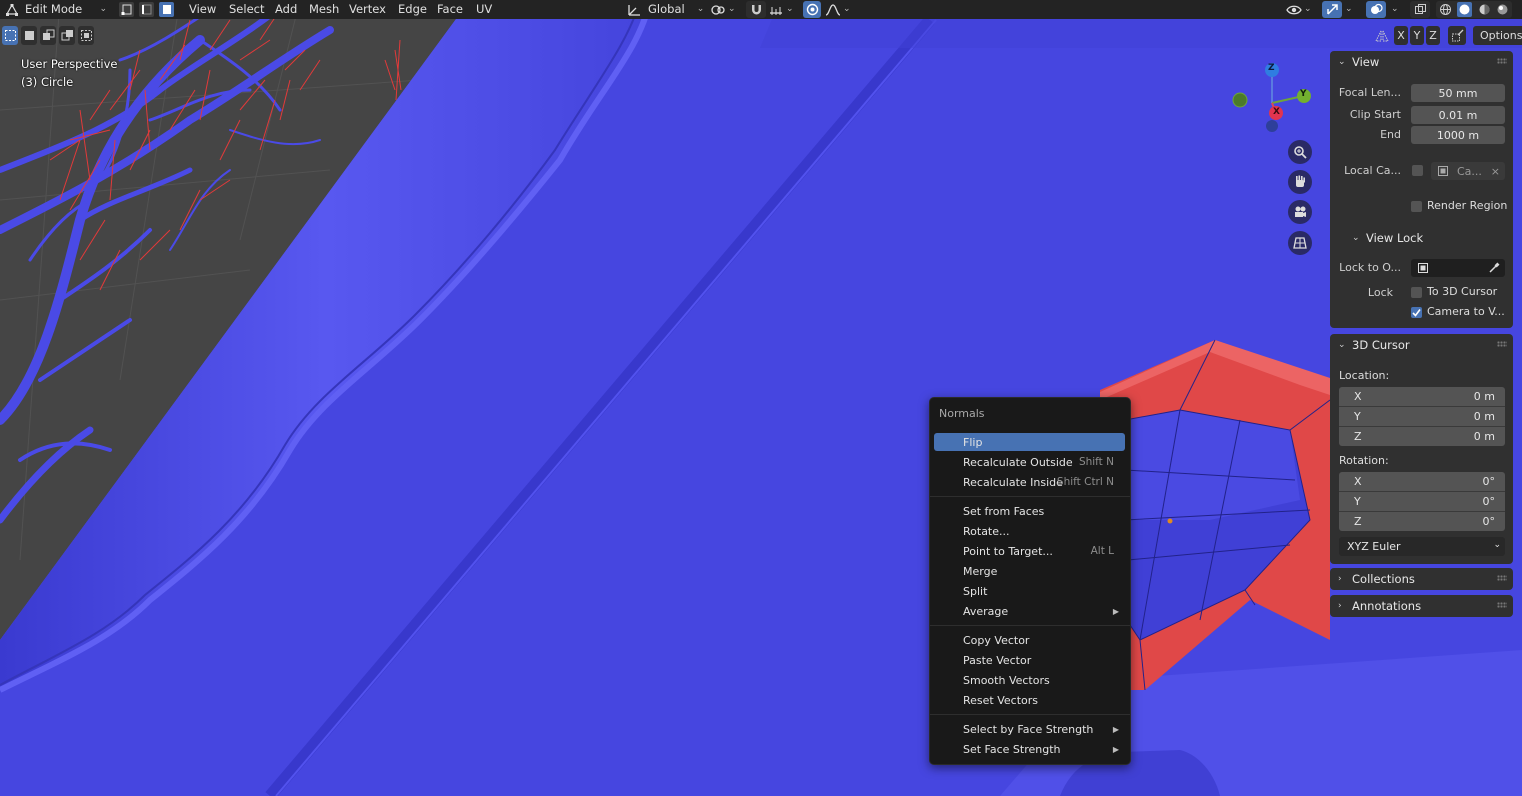 This screenshot has height=796, width=1522. I want to click on auto-merge-toggle, so click(1457, 35).